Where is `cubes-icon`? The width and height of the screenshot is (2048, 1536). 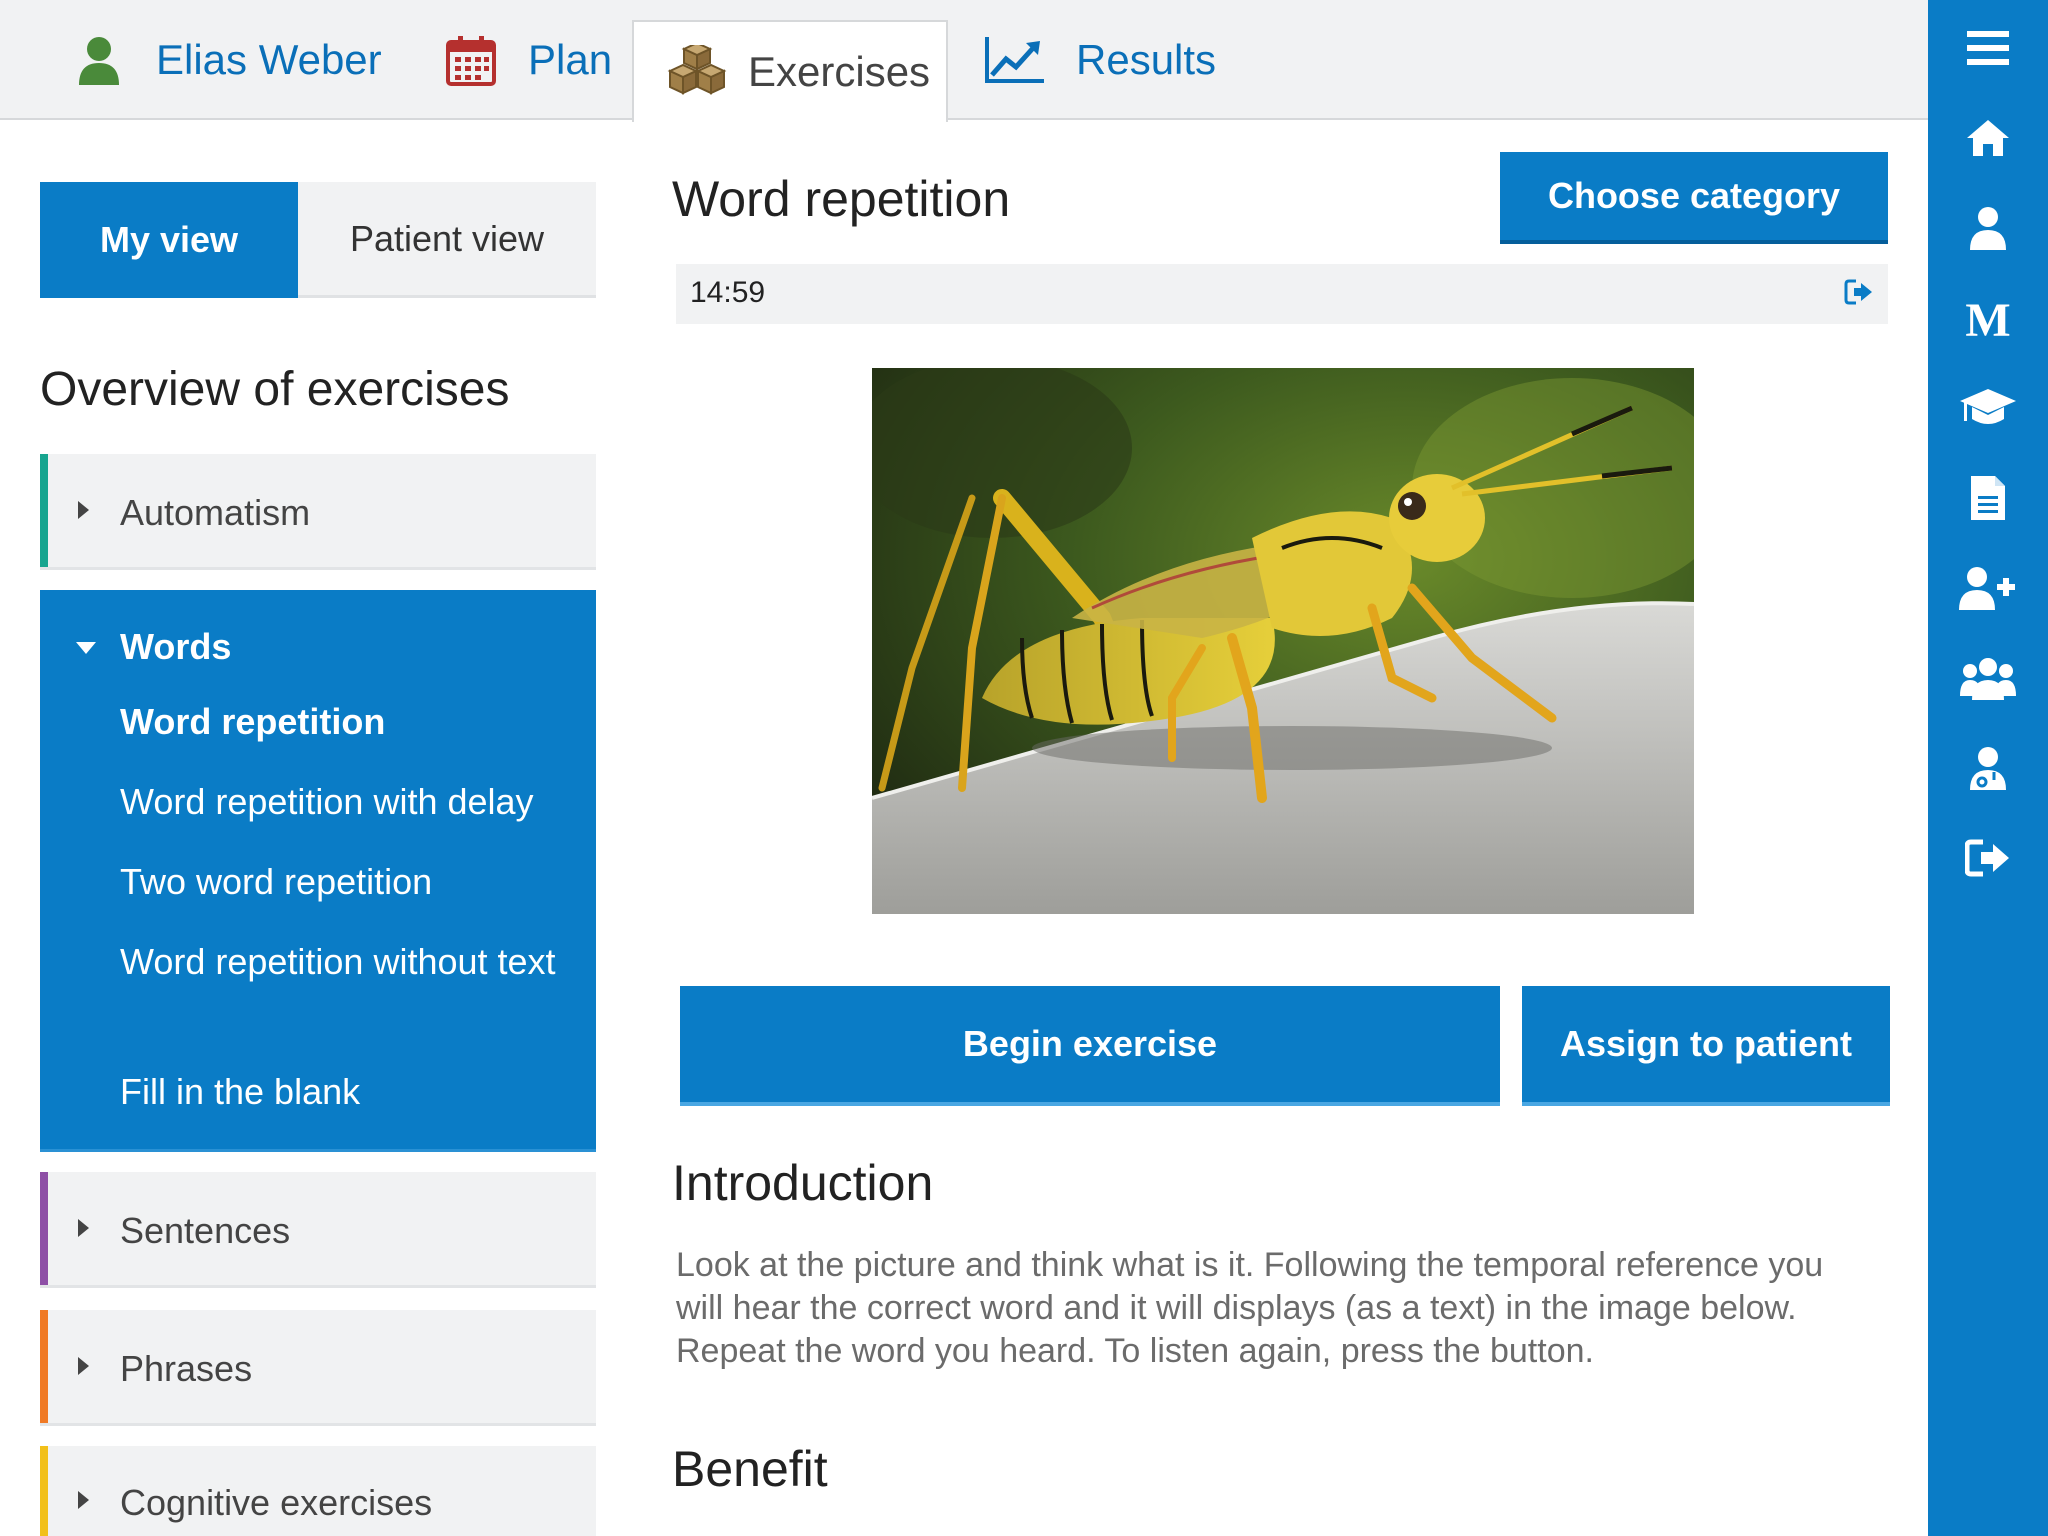
cubes-icon is located at coordinates (697, 72).